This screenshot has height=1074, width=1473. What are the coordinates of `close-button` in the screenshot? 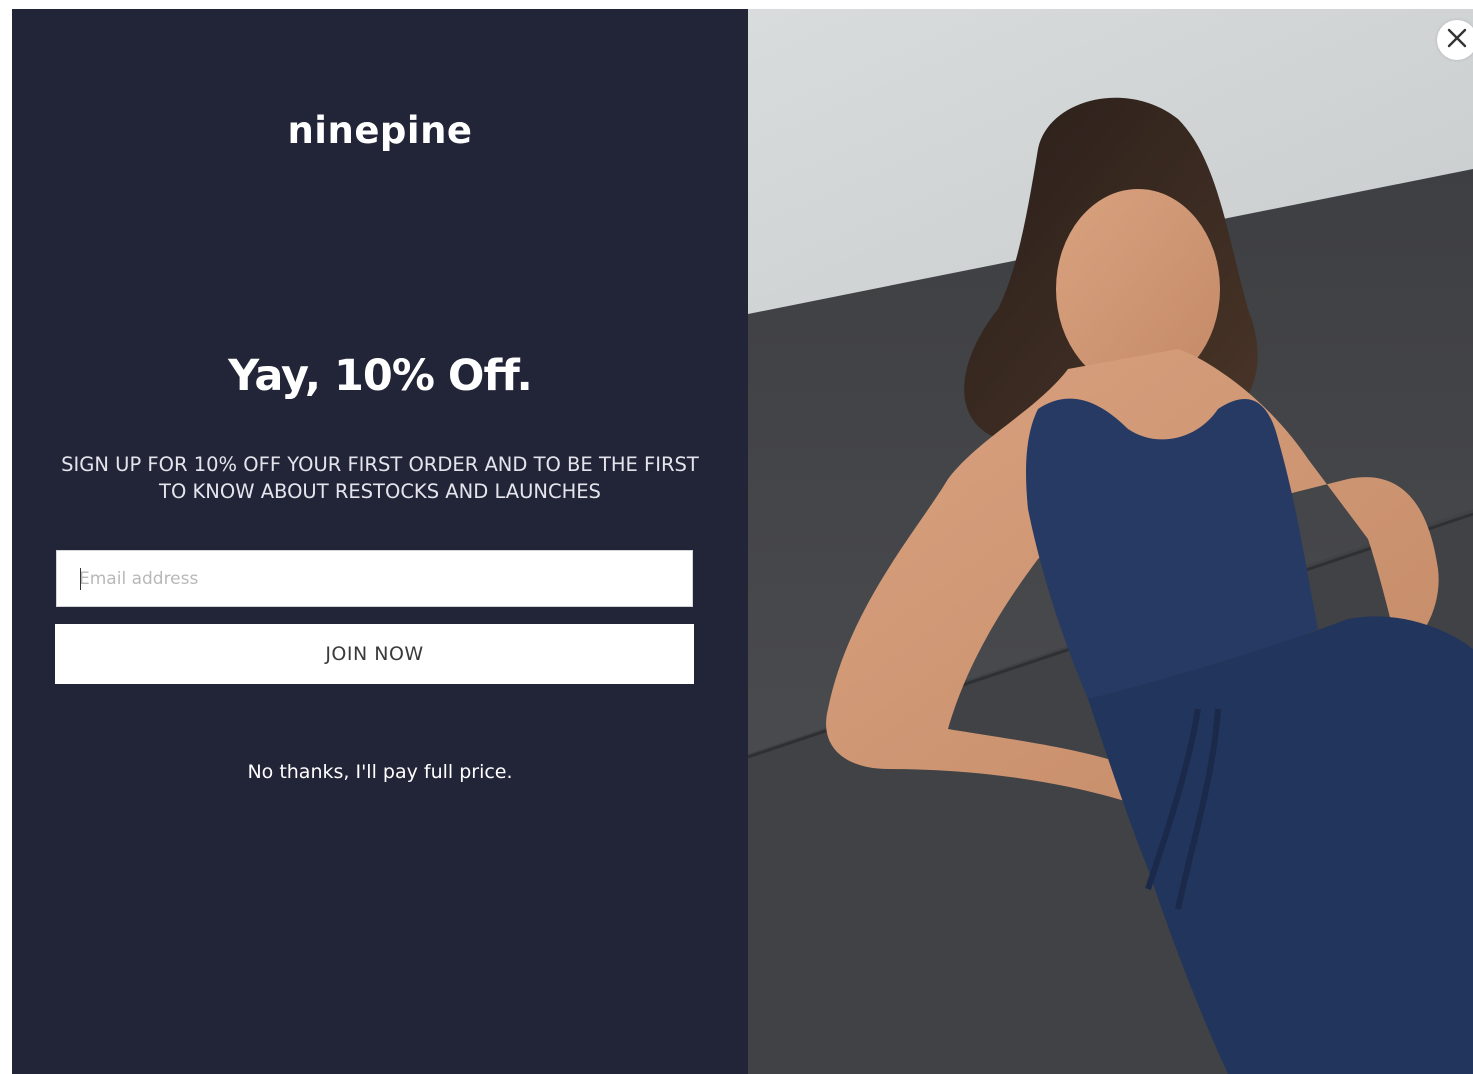 It's located at (1455, 40).